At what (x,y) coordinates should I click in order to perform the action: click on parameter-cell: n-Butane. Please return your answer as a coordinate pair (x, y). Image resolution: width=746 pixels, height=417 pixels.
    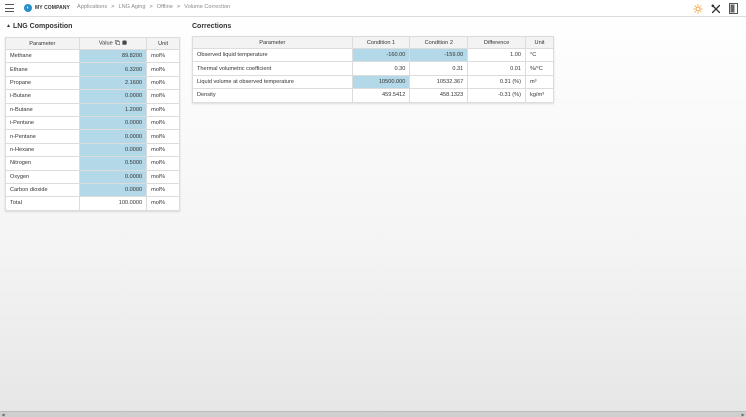
    Looking at the image, I should click on (42, 109).